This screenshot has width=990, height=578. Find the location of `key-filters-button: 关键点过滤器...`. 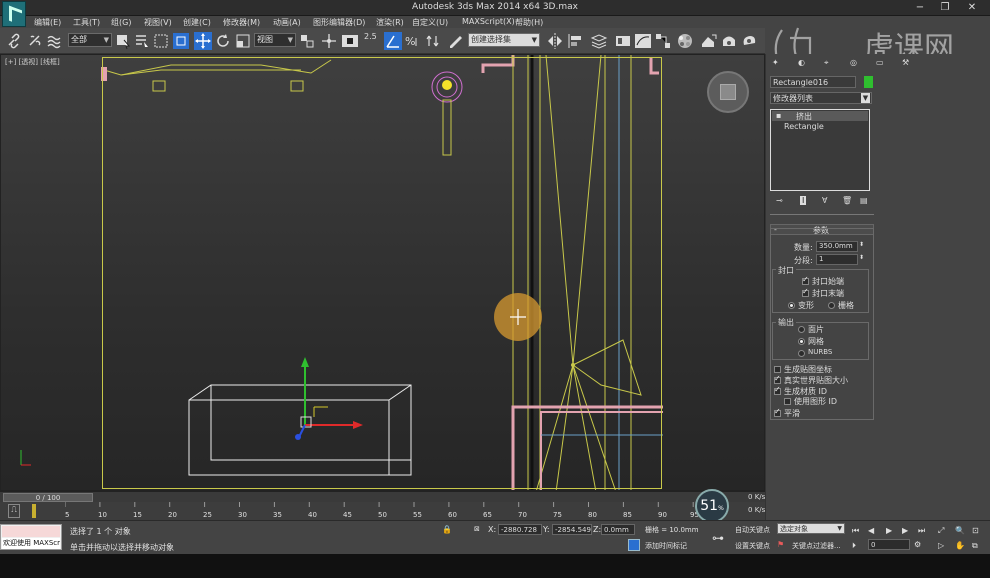

key-filters-button: 关键点过滤器... is located at coordinates (816, 546).